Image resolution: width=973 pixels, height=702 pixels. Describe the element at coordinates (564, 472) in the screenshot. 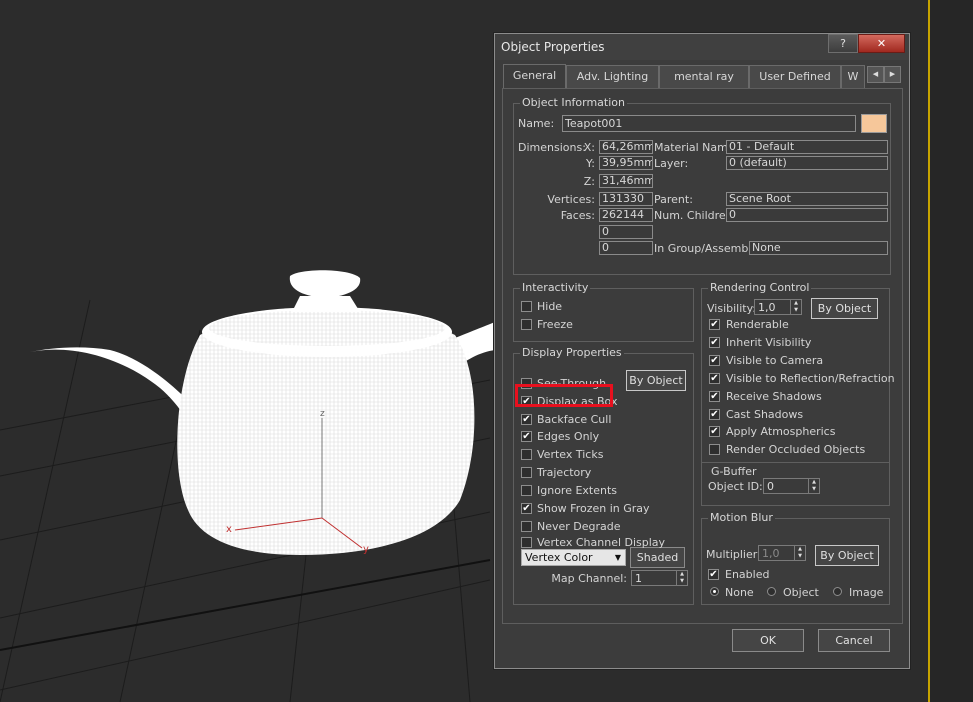

I see `display-option-label: Trajectory` at that location.